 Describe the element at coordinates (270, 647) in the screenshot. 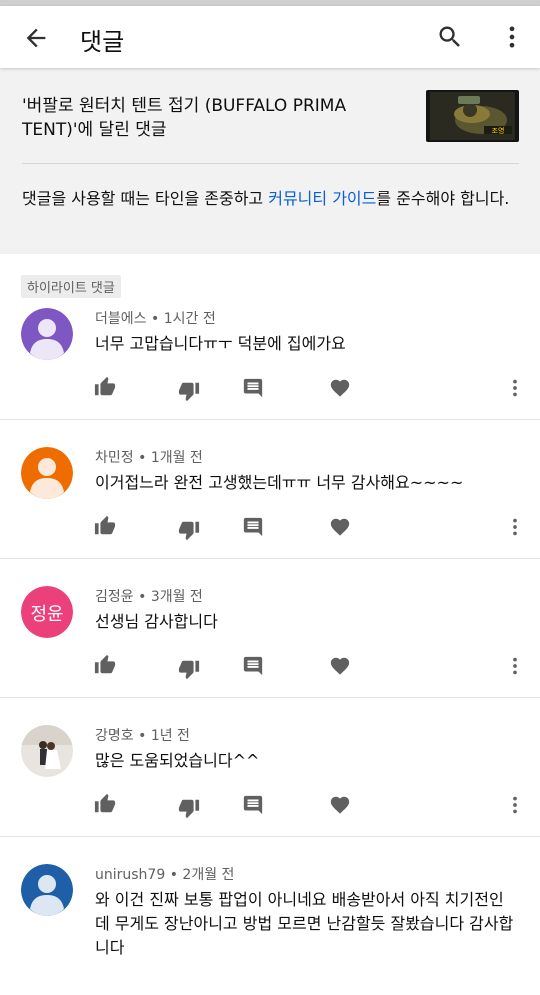

I see `comment-item: 정윤 김정윤 • 3개월 전선생님 감사합니다` at that location.